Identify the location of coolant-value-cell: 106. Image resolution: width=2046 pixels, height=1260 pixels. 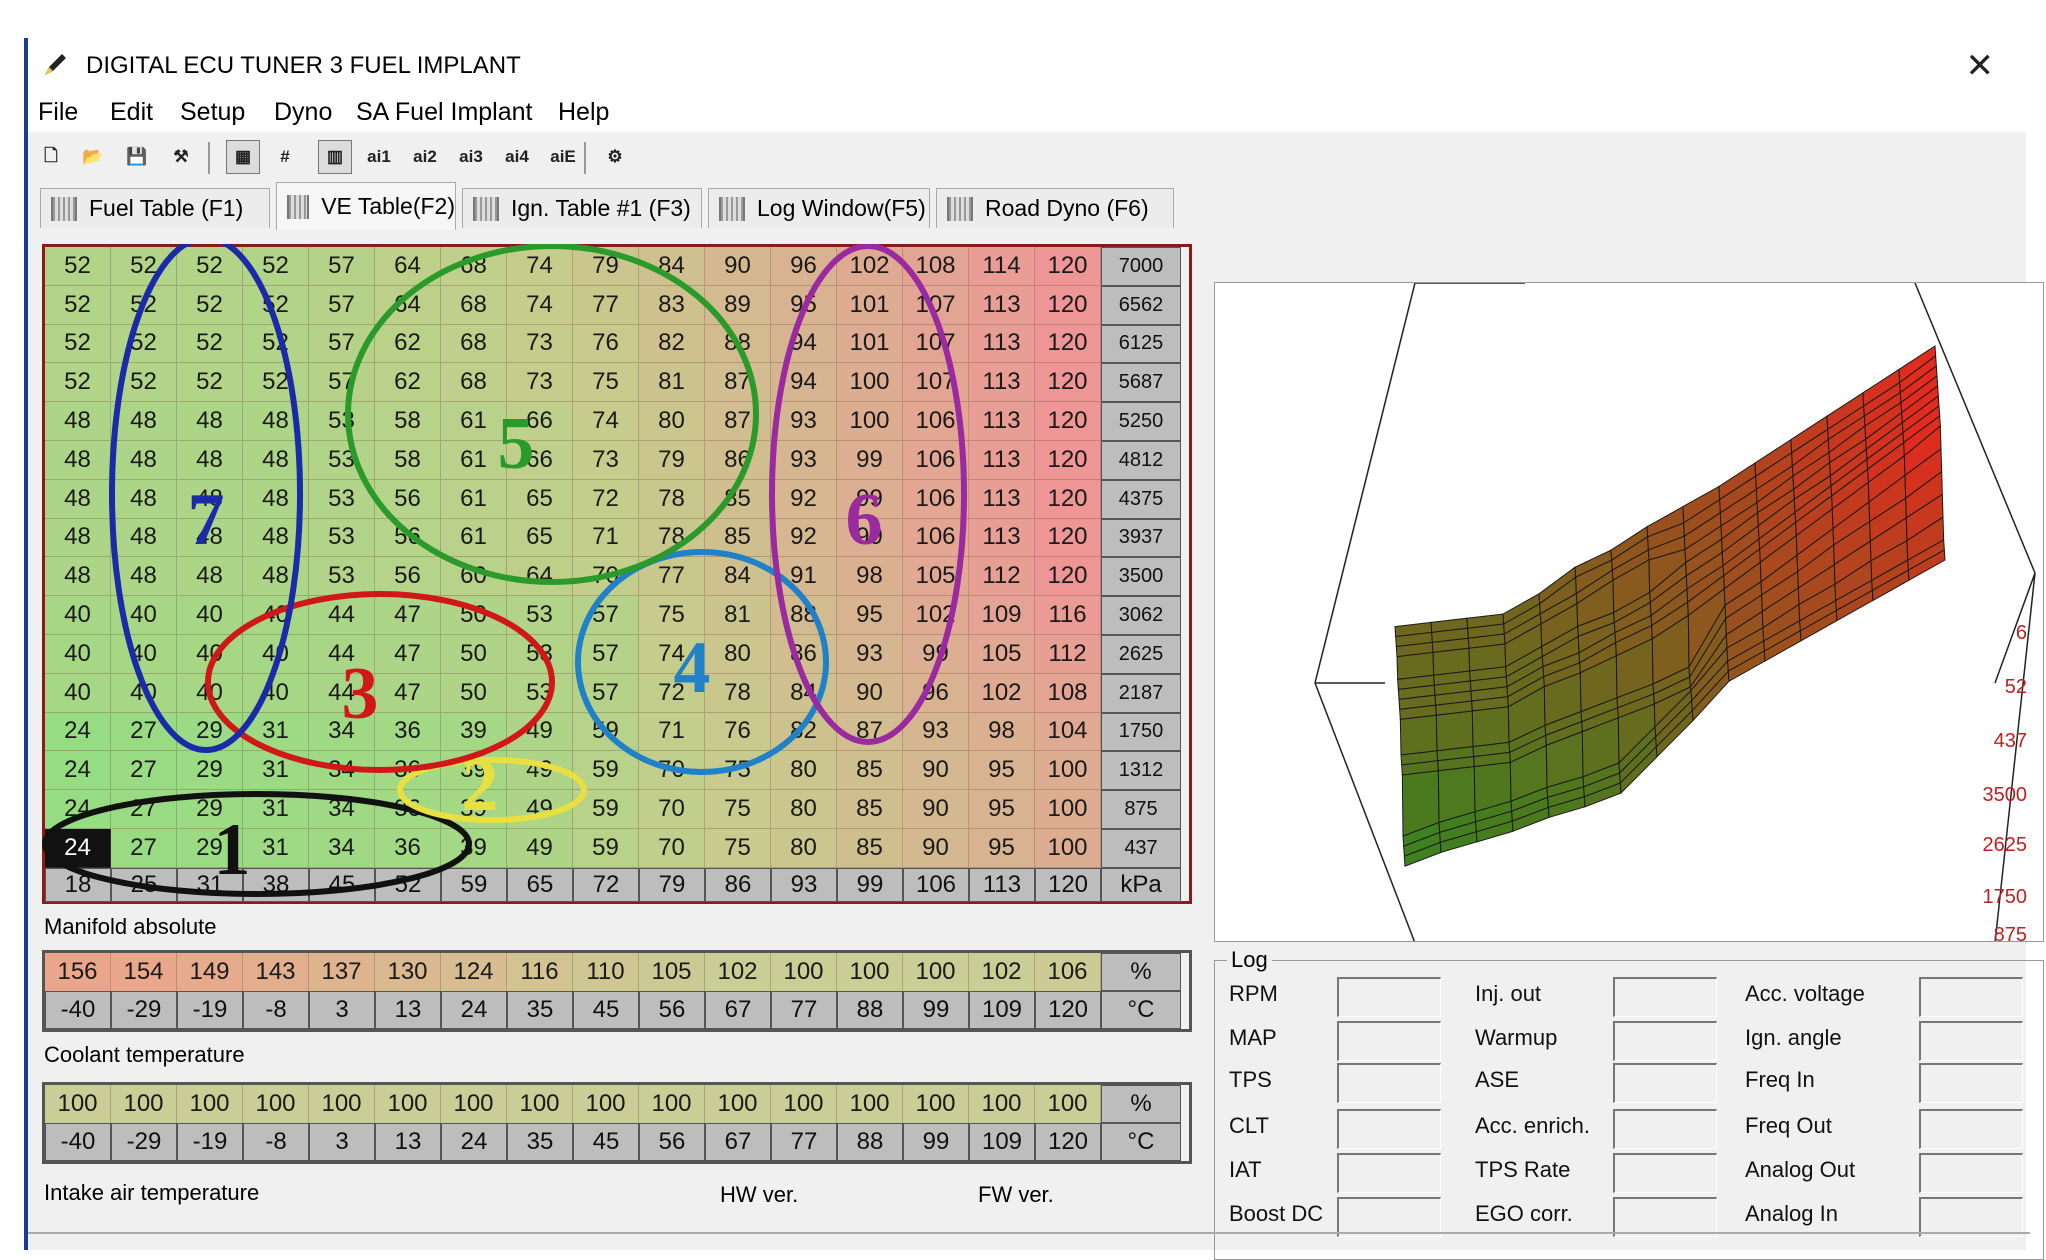
(1068, 972).